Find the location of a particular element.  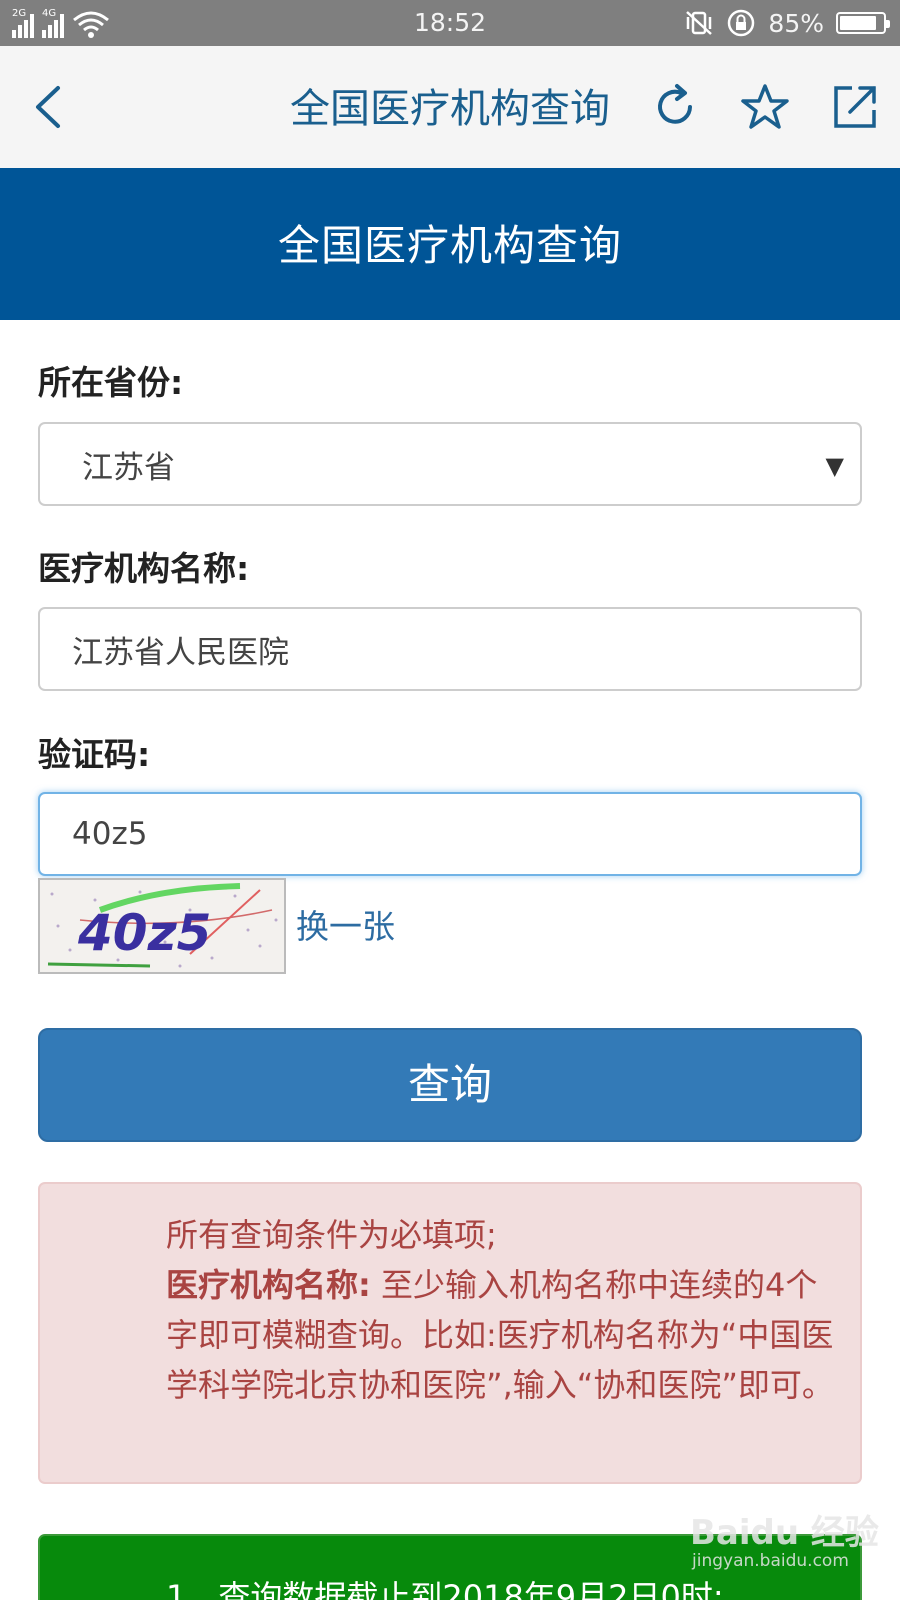

baidu-jingyan-watermark: Baidu 经验 jingyan.baidu.com is located at coordinates (790, 1542).